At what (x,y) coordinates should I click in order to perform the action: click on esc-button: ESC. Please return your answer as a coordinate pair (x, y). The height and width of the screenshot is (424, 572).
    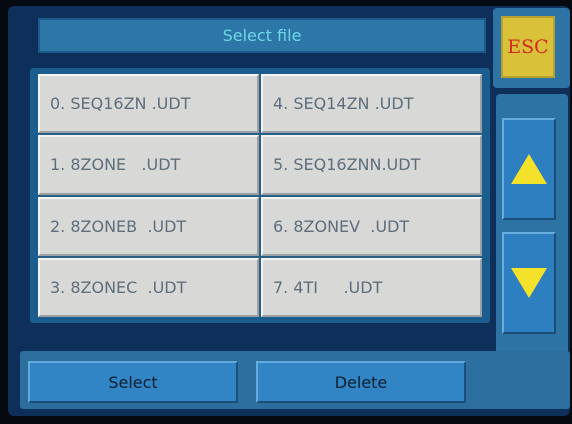
    Looking at the image, I should click on (528, 47).